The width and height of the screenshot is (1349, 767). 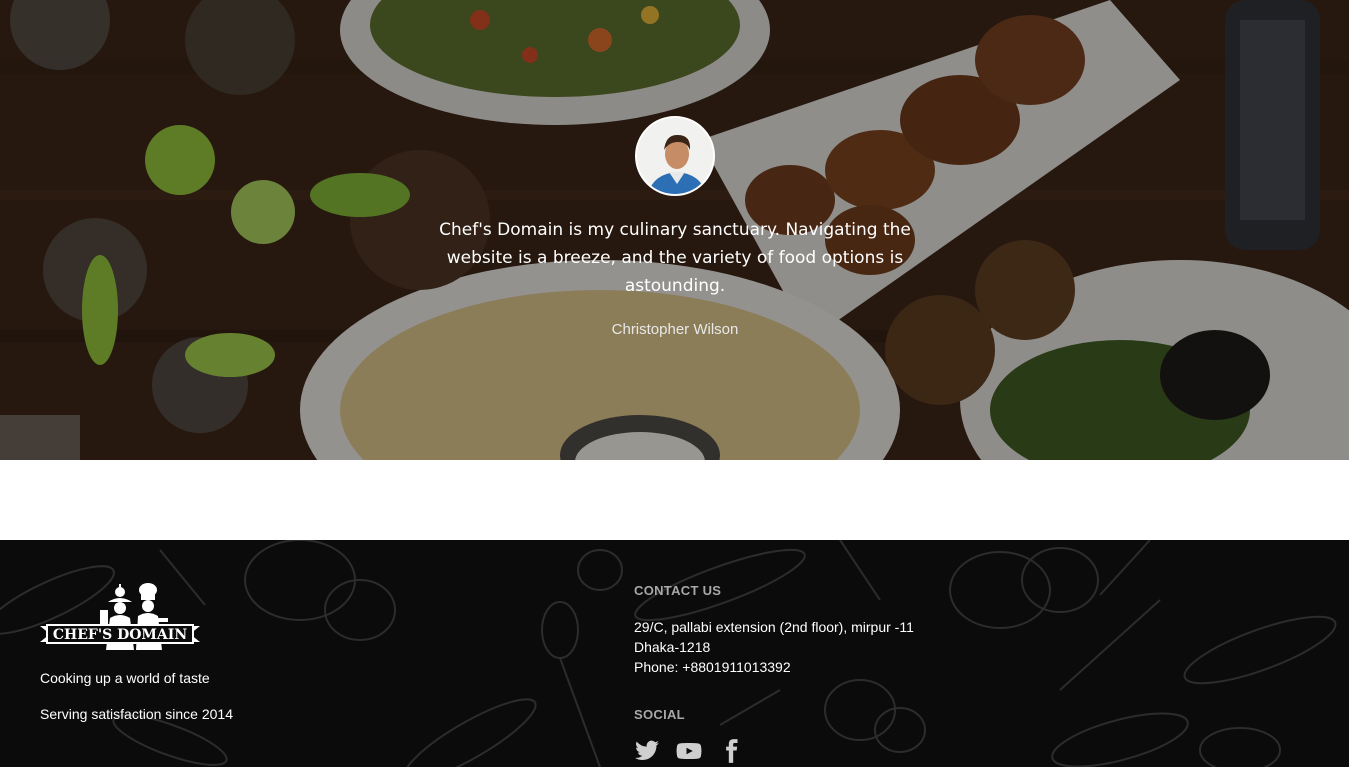 What do you see at coordinates (672, 647) in the screenshot?
I see `address-line-2: Dhaka-1218` at bounding box center [672, 647].